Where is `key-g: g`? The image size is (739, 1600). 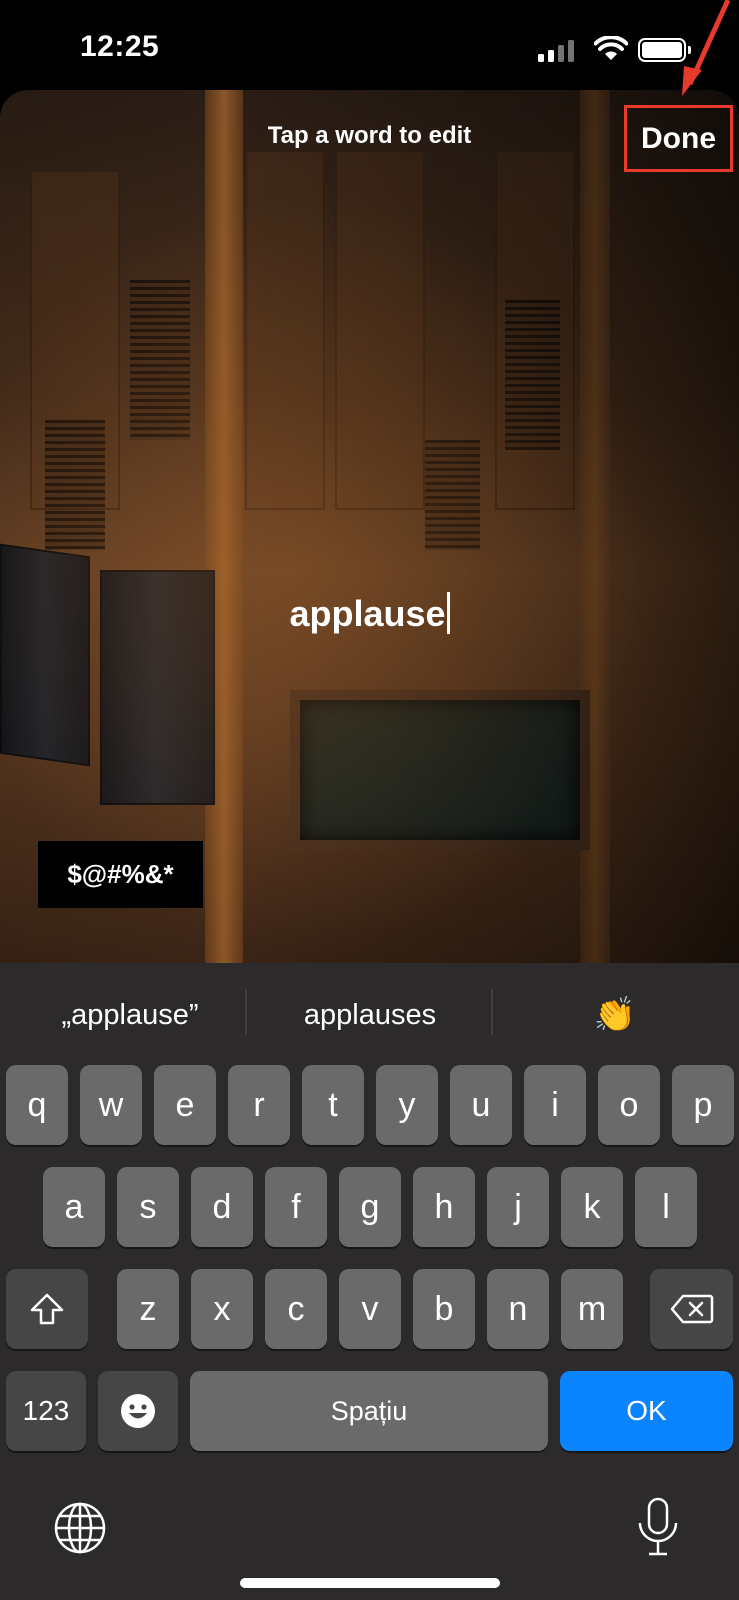 key-g: g is located at coordinates (370, 1207).